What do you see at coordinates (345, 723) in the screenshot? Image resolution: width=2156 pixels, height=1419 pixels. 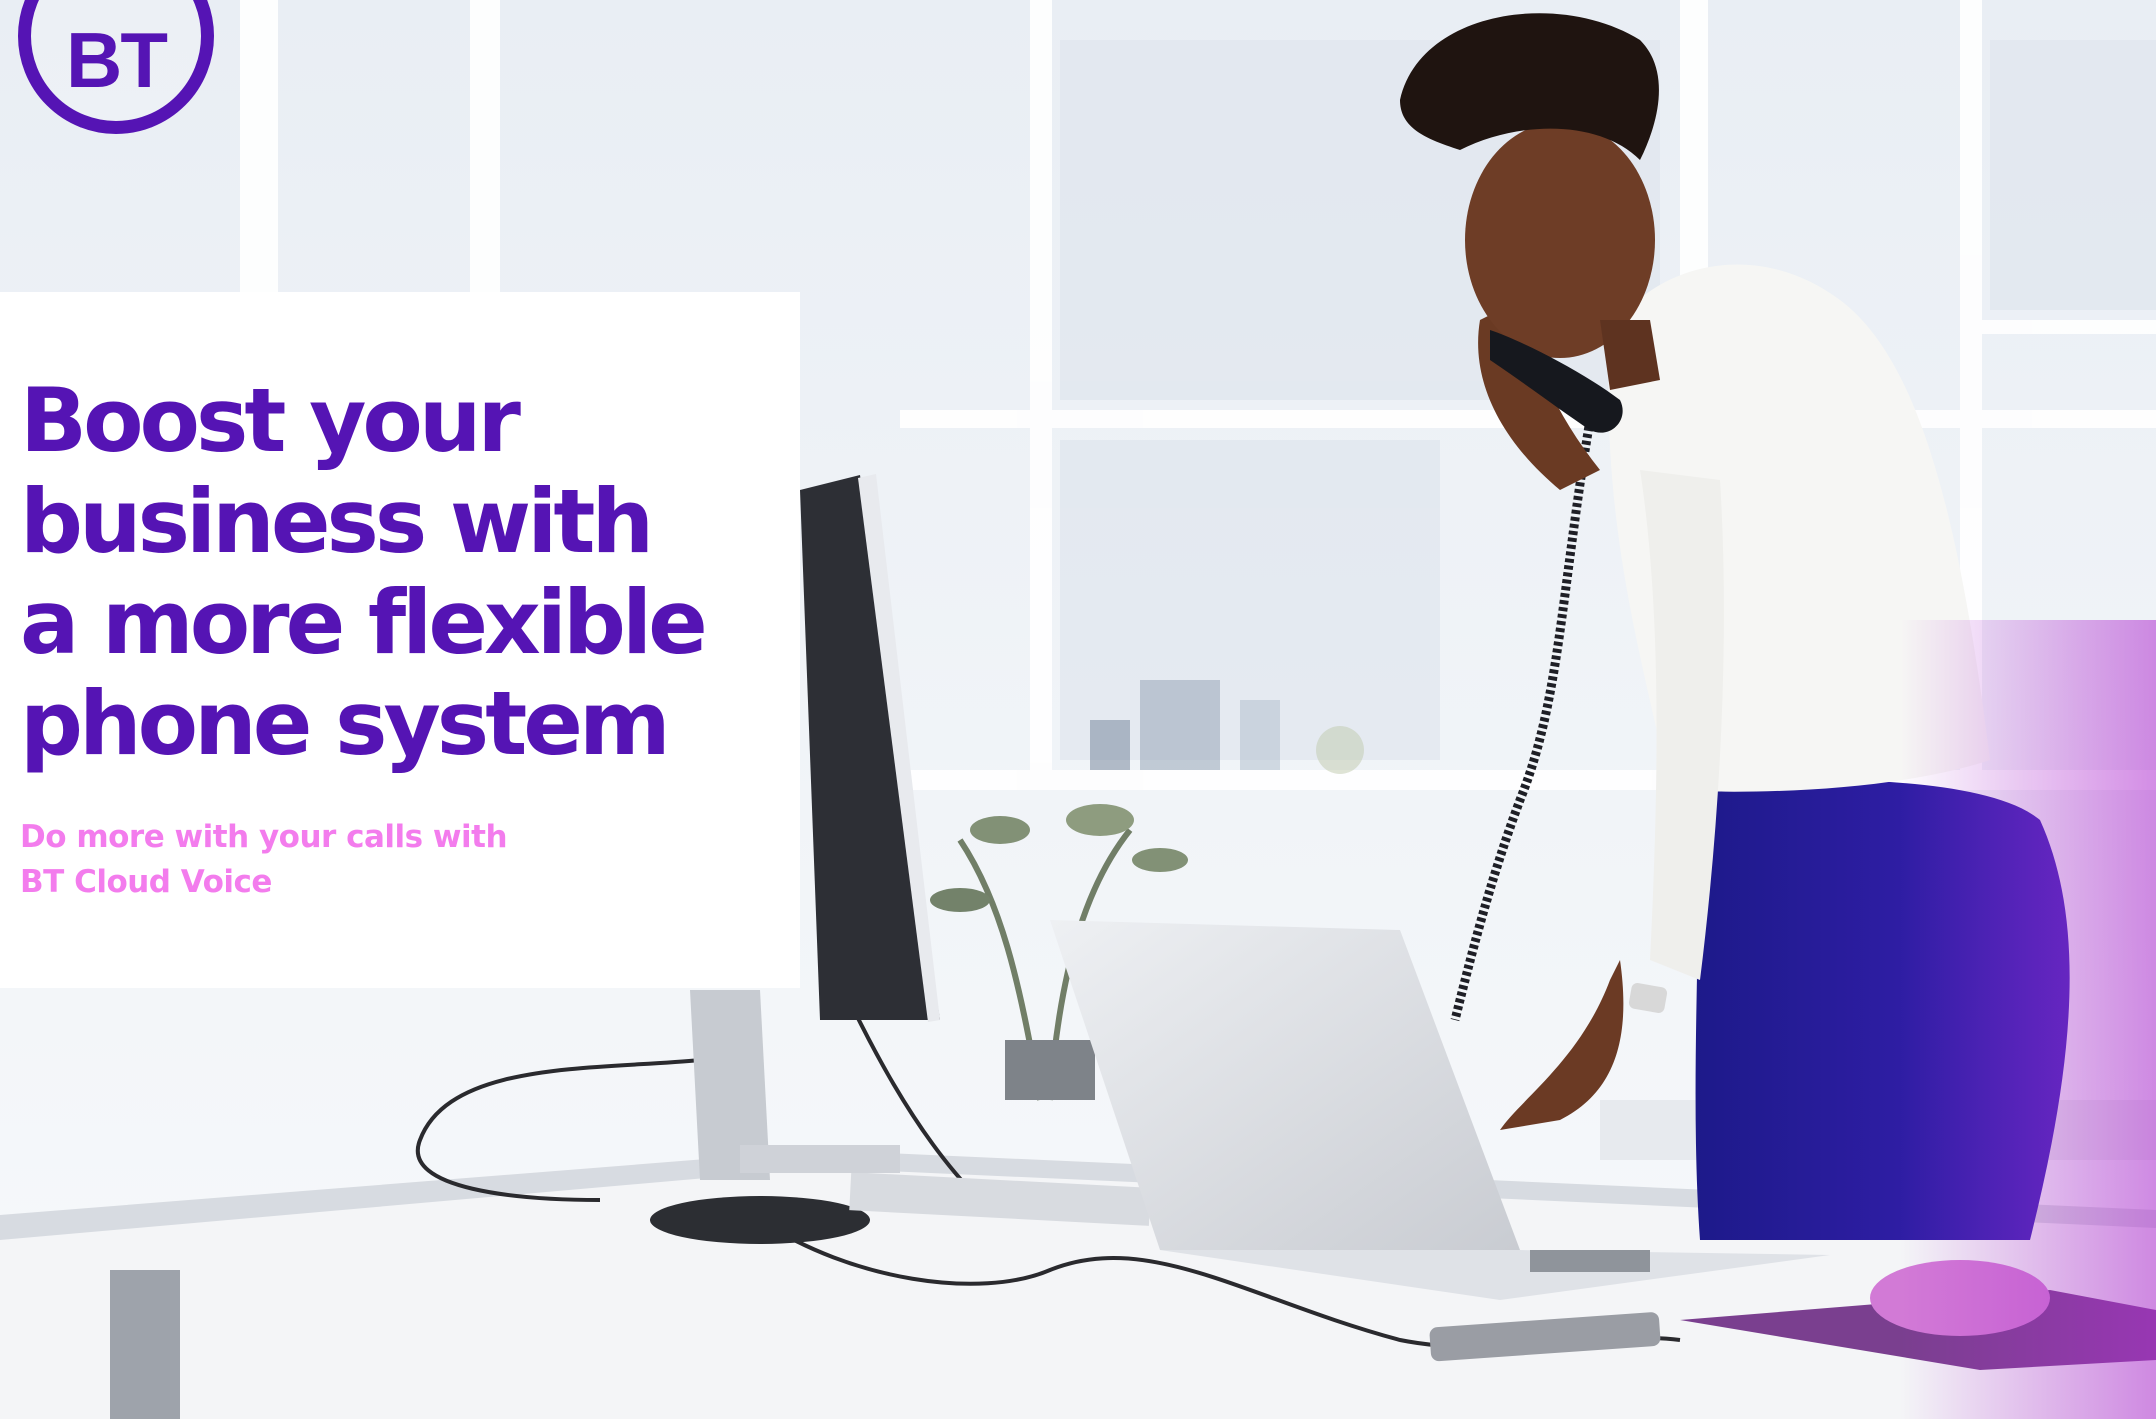 I see `headline-line-4: phone system` at bounding box center [345, 723].